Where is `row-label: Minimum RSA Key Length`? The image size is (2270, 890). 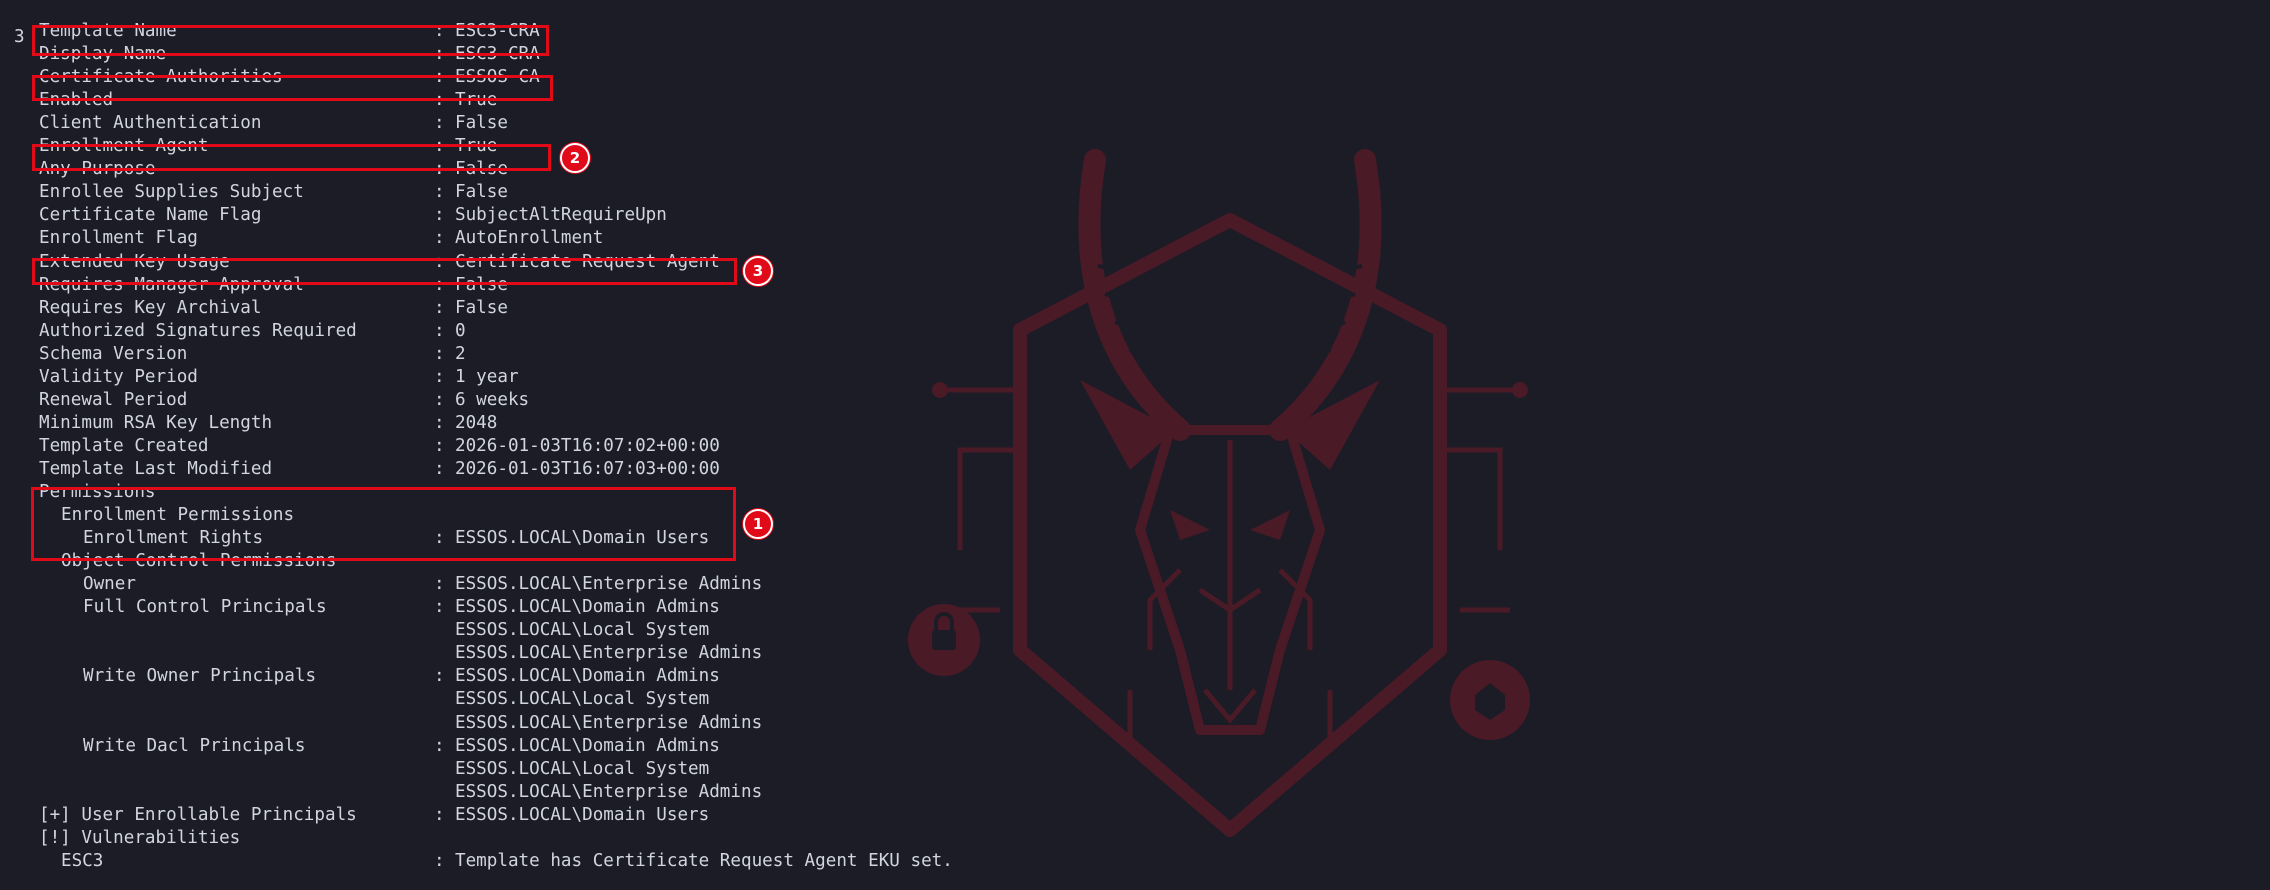 row-label: Minimum RSA Key Length is located at coordinates (156, 422).